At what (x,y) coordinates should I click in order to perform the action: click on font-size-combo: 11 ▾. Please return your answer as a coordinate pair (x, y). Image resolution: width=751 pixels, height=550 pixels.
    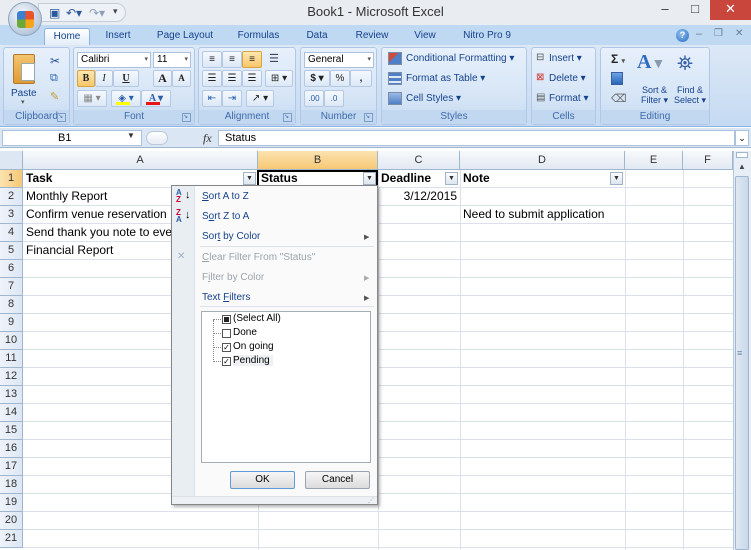
    Looking at the image, I should click on (172, 60).